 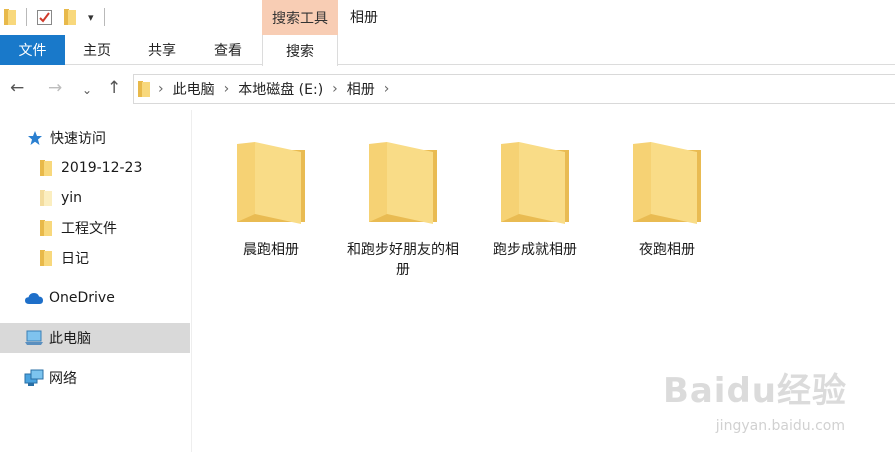 What do you see at coordinates (34, 338) in the screenshot?
I see `computer-icon` at bounding box center [34, 338].